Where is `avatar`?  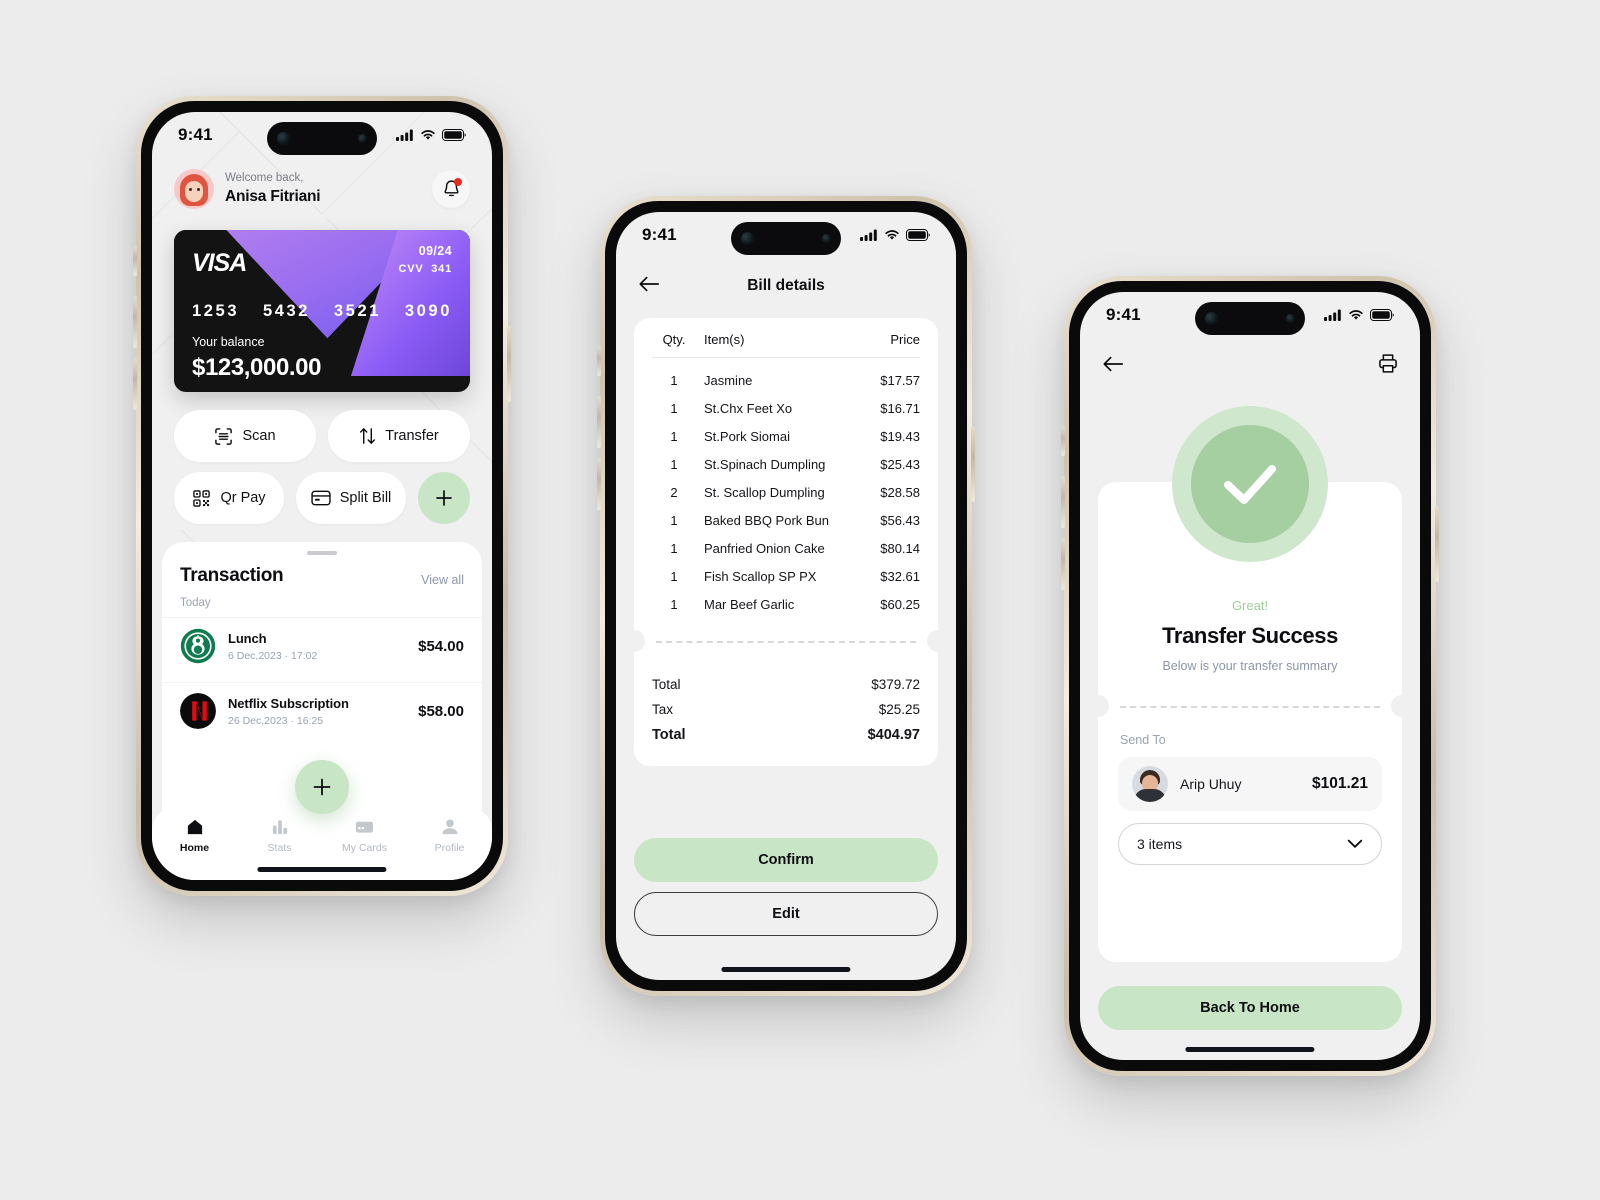 avatar is located at coordinates (194, 189).